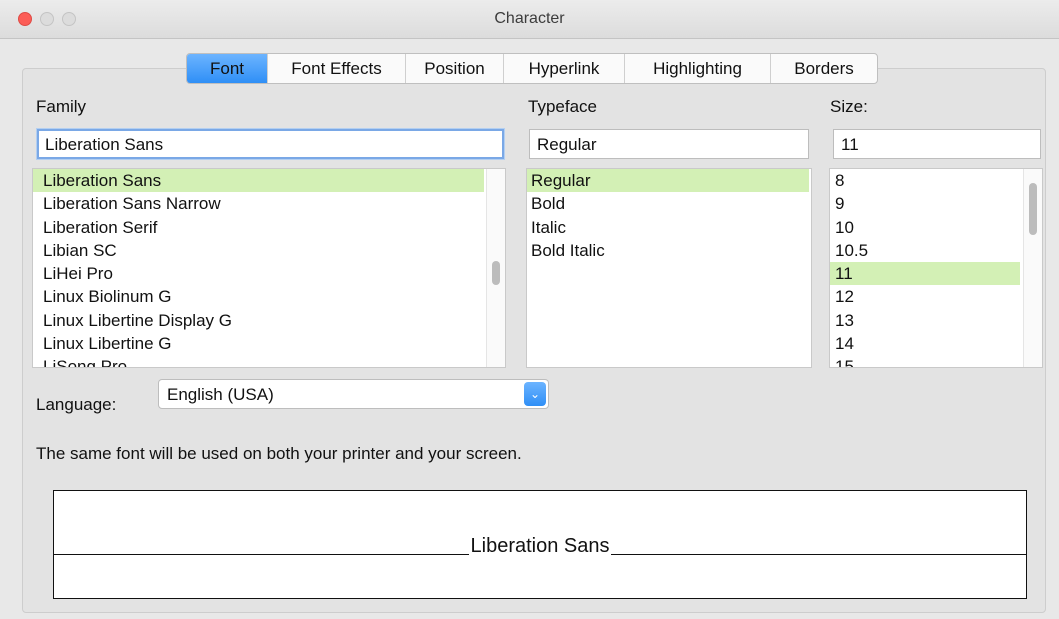 This screenshot has height=619, width=1059. What do you see at coordinates (668, 181) in the screenshot?
I see `list-item: Regular` at bounding box center [668, 181].